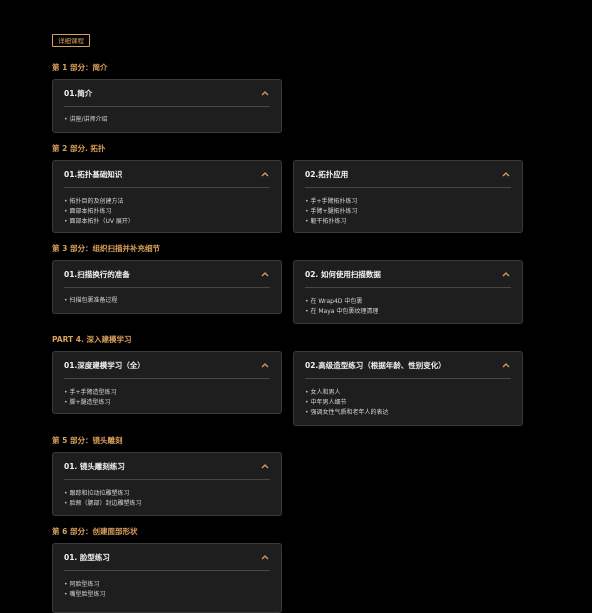 This screenshot has height=613, width=592. I want to click on list-item: 在 Maya 中包裹纹理清理, so click(408, 312).